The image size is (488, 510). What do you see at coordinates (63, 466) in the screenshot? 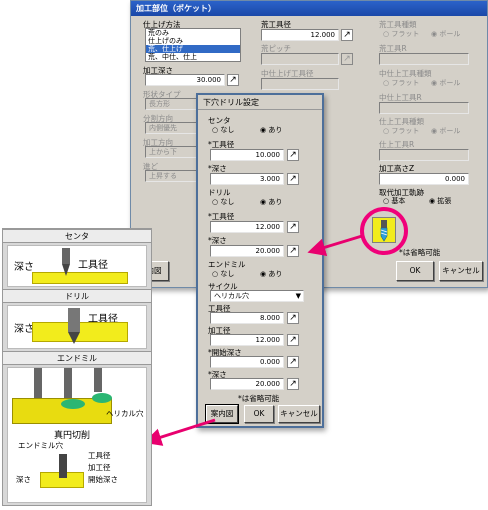
I see `endmill-small-tool-icon` at bounding box center [63, 466].